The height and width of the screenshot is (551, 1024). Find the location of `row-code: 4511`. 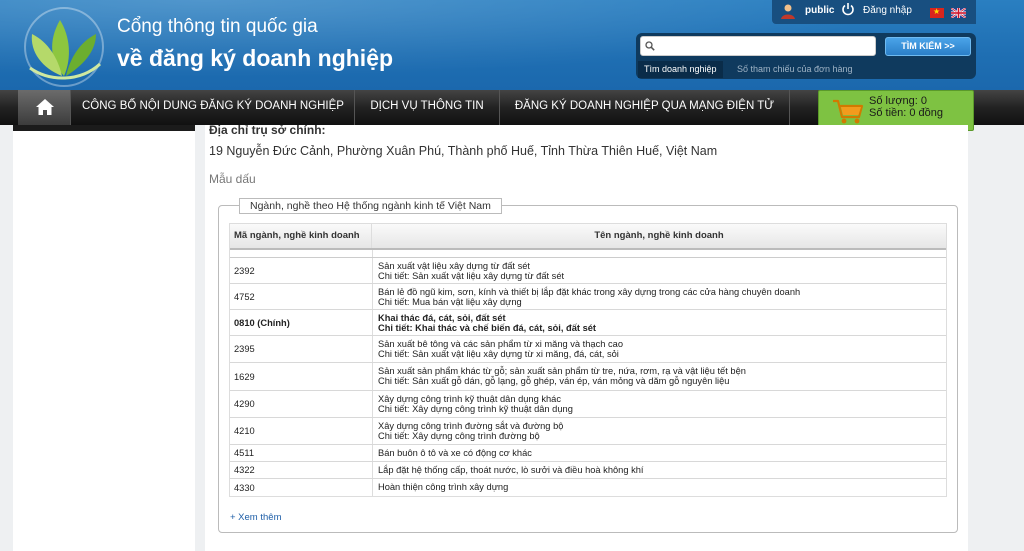

row-code: 4511 is located at coordinates (244, 453).